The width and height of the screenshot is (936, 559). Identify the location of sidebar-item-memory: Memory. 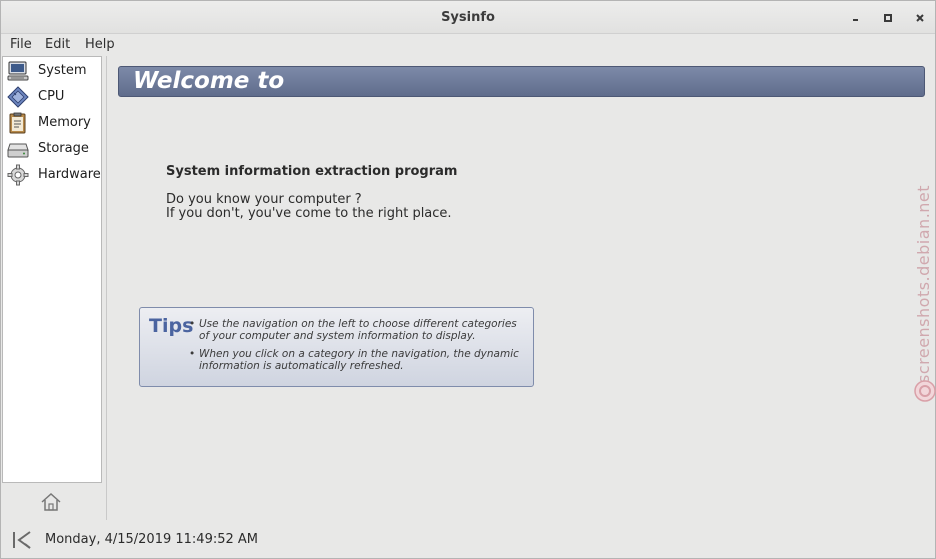
(52, 123).